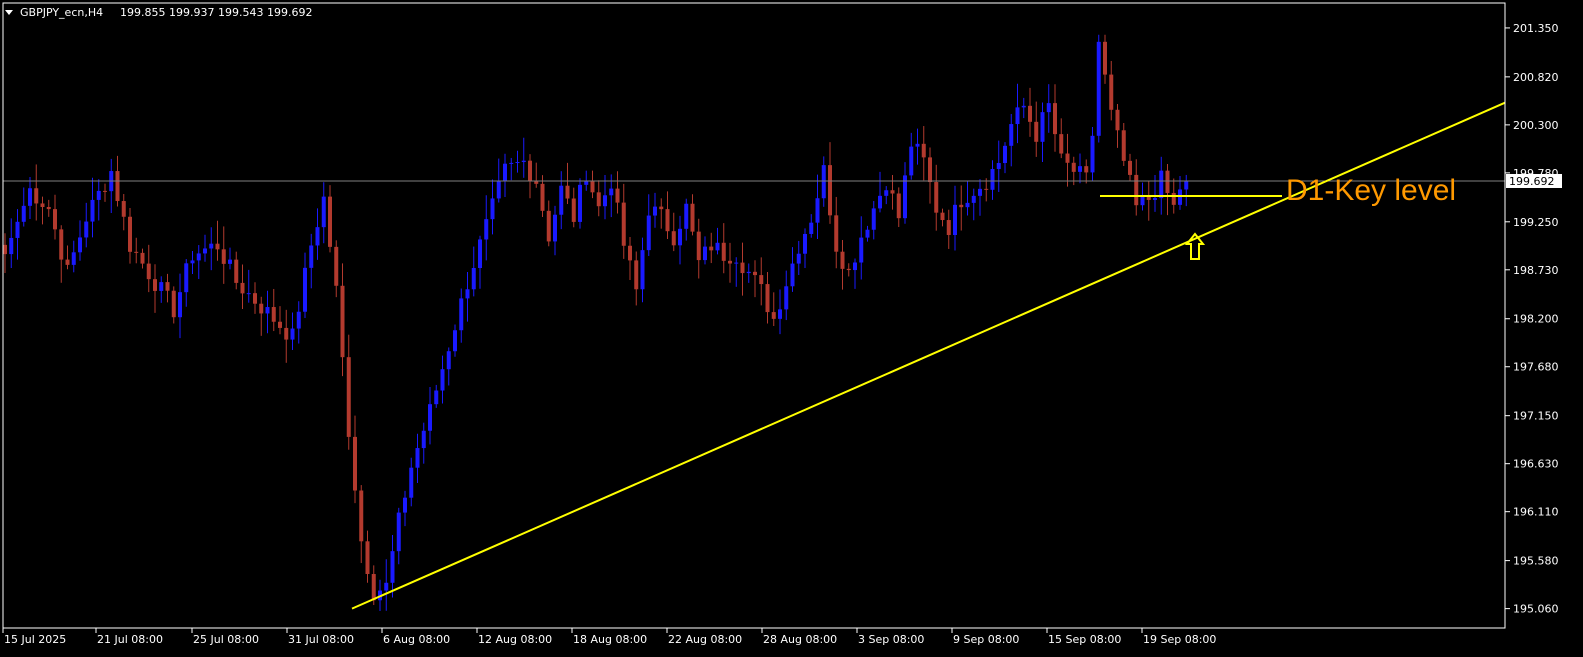  Describe the element at coordinates (1536, 28) in the screenshot. I see `price-tick-label: 201.350` at that location.